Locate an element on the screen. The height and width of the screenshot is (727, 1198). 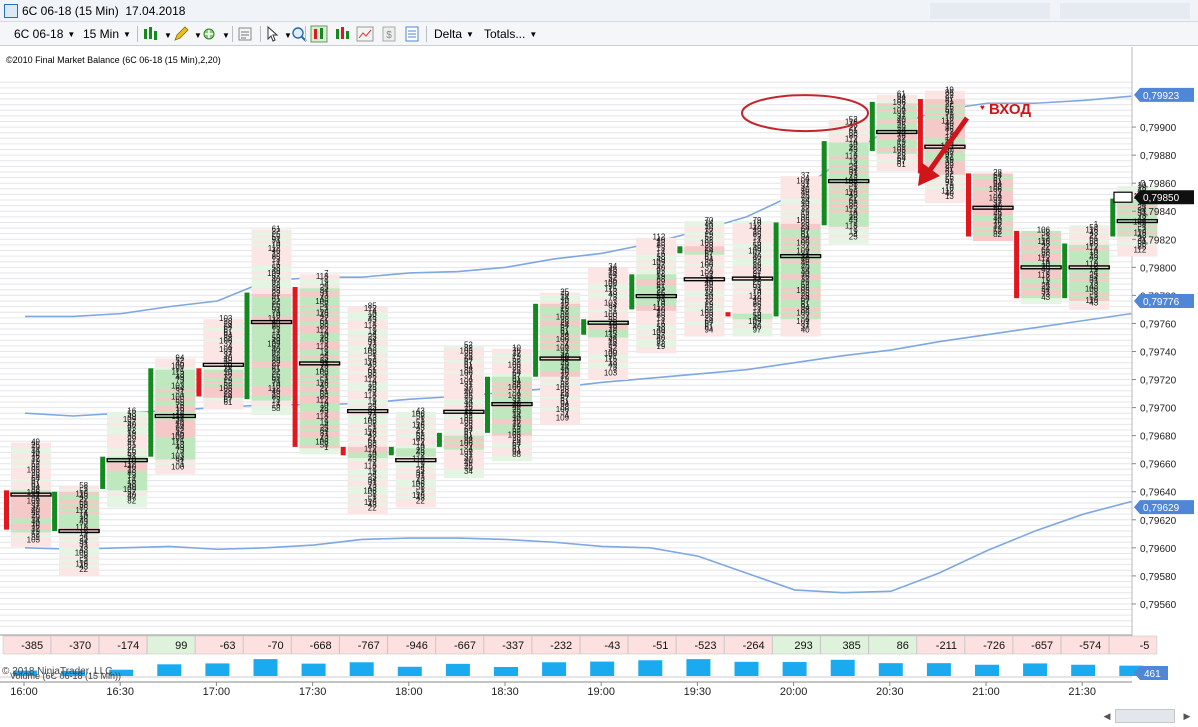
poc-box is located at coordinates (1089, 267).